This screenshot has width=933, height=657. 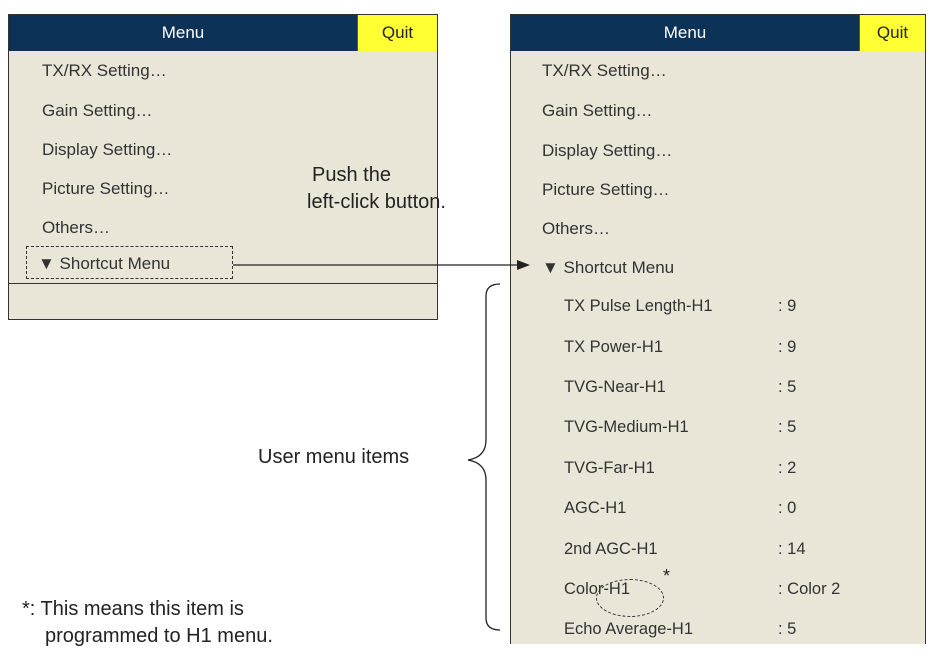 What do you see at coordinates (787, 468) in the screenshot?
I see `shortcut-item-value: : 2` at bounding box center [787, 468].